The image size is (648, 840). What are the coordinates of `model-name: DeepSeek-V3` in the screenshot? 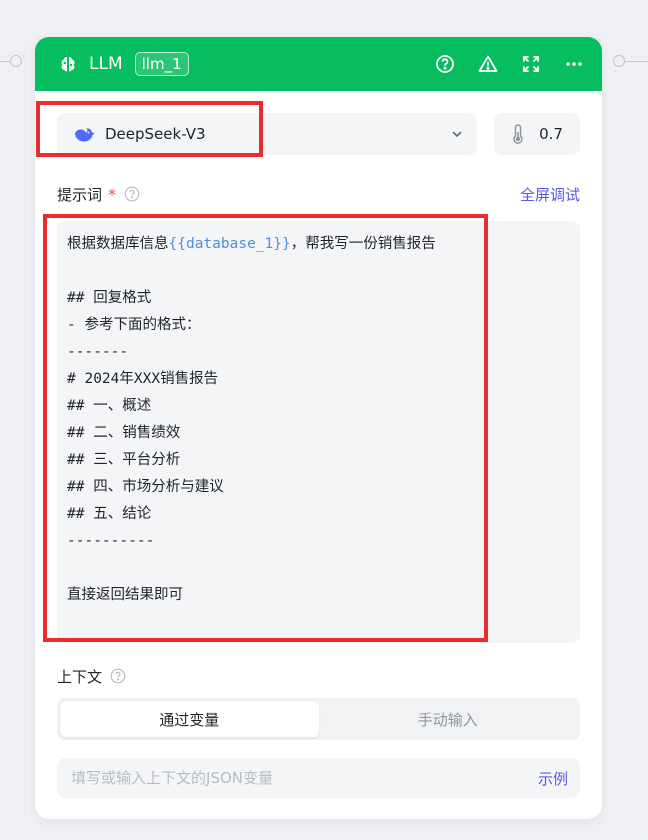 It's located at (155, 134).